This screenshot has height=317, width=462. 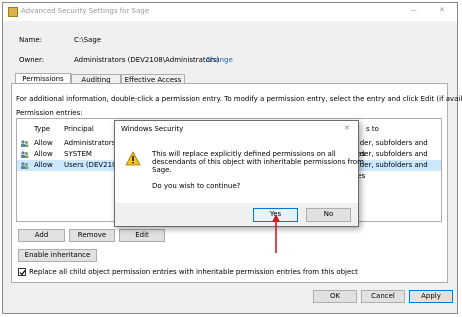 What do you see at coordinates (372, 129) in the screenshot?
I see `header-applies-to: s to` at bounding box center [372, 129].